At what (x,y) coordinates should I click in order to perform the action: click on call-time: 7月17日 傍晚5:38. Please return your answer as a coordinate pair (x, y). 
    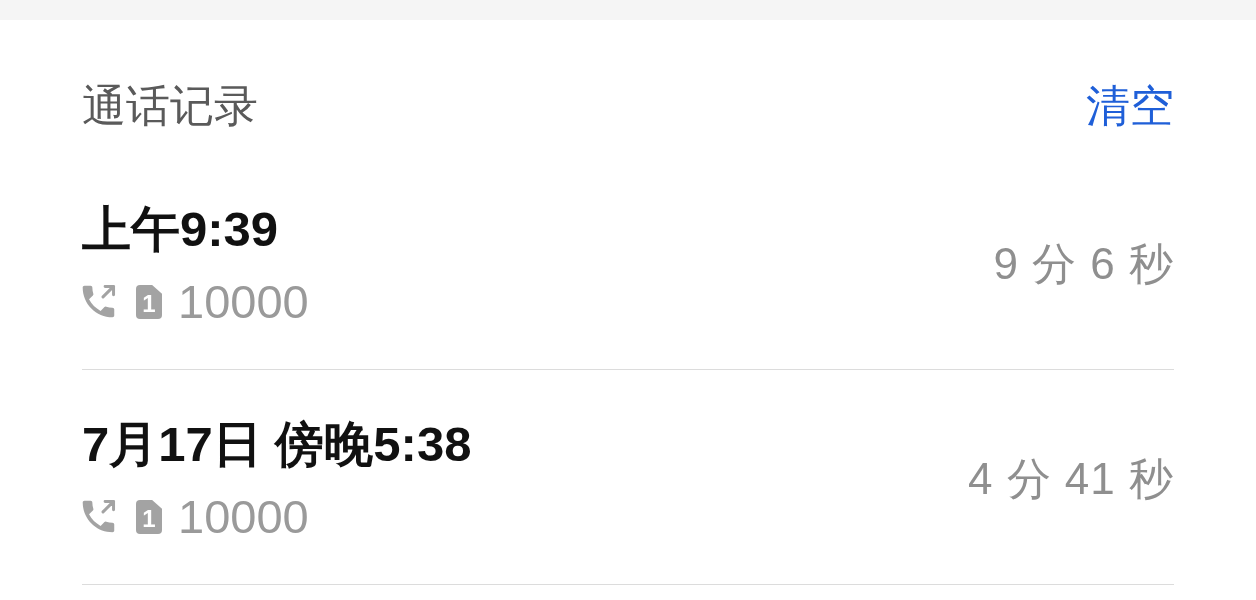
    Looking at the image, I should click on (277, 444).